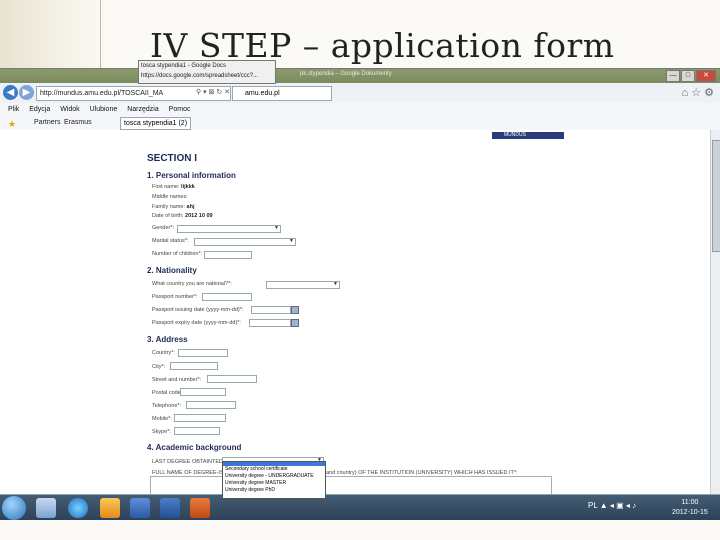 The height and width of the screenshot is (540, 720). Describe the element at coordinates (166, 187) in the screenshot. I see `first-name-label: First name:` at that location.